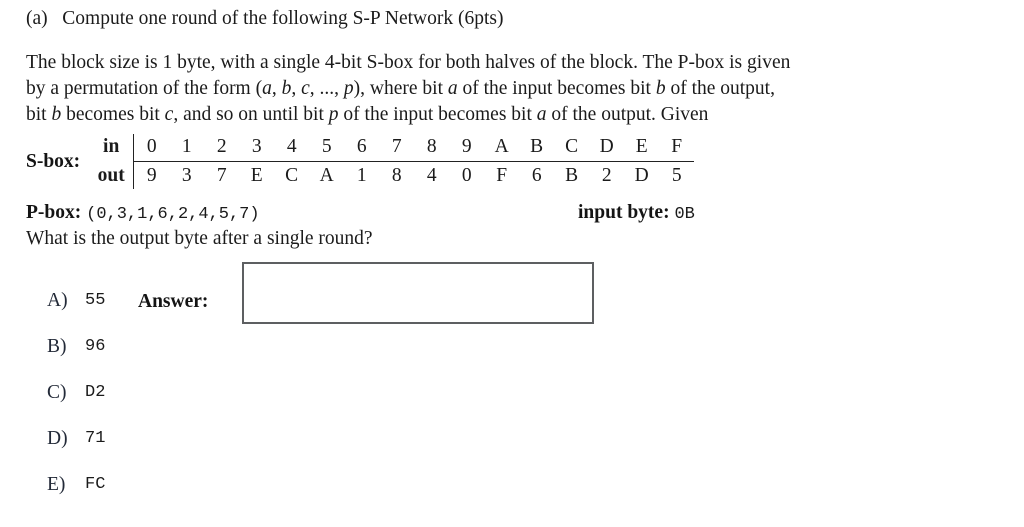 The height and width of the screenshot is (527, 1024). Describe the element at coordinates (76, 358) in the screenshot. I see `choice-option: B) 96` at that location.